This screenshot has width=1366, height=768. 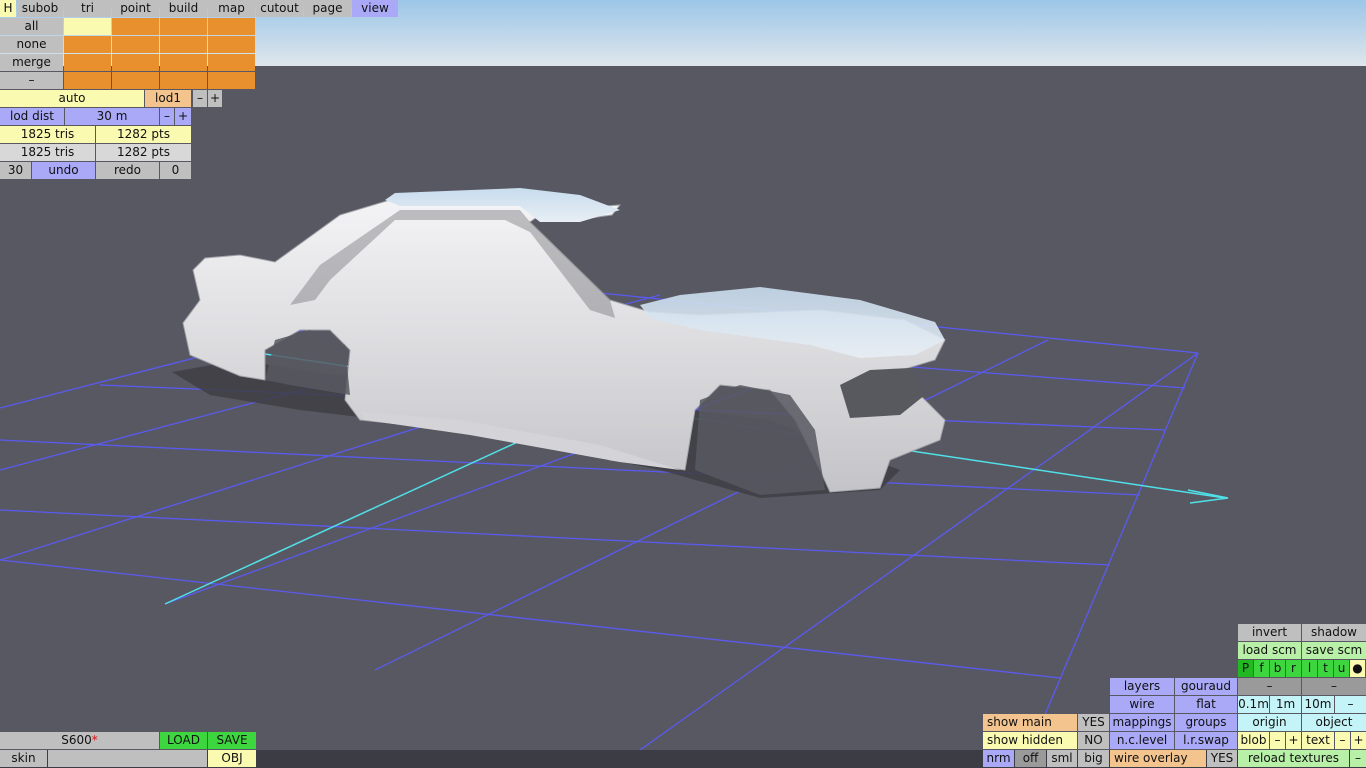 What do you see at coordinates (8, 8) in the screenshot?
I see `h-button: H` at bounding box center [8, 8].